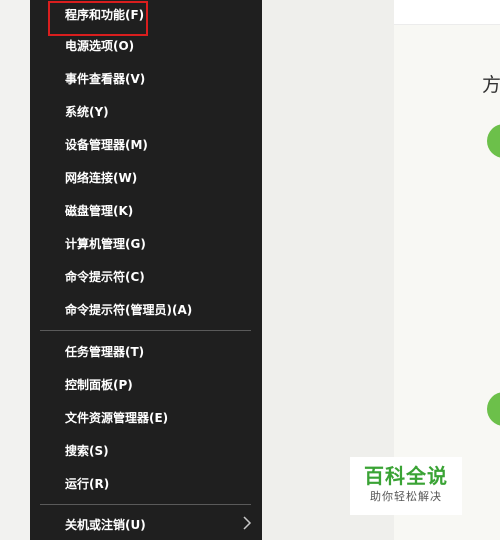 The height and width of the screenshot is (540, 500). I want to click on menu-item-file-explorer: 文件资源管理器(E), so click(146, 418).